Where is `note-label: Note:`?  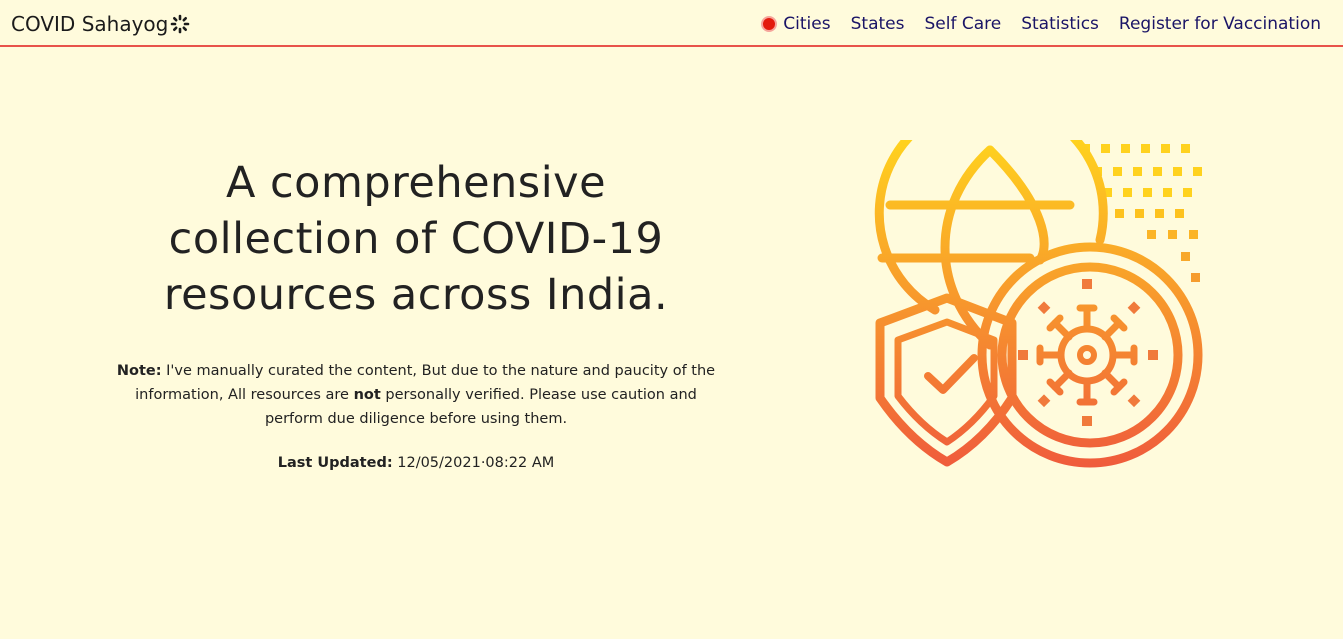
note-label: Note: is located at coordinates (139, 371).